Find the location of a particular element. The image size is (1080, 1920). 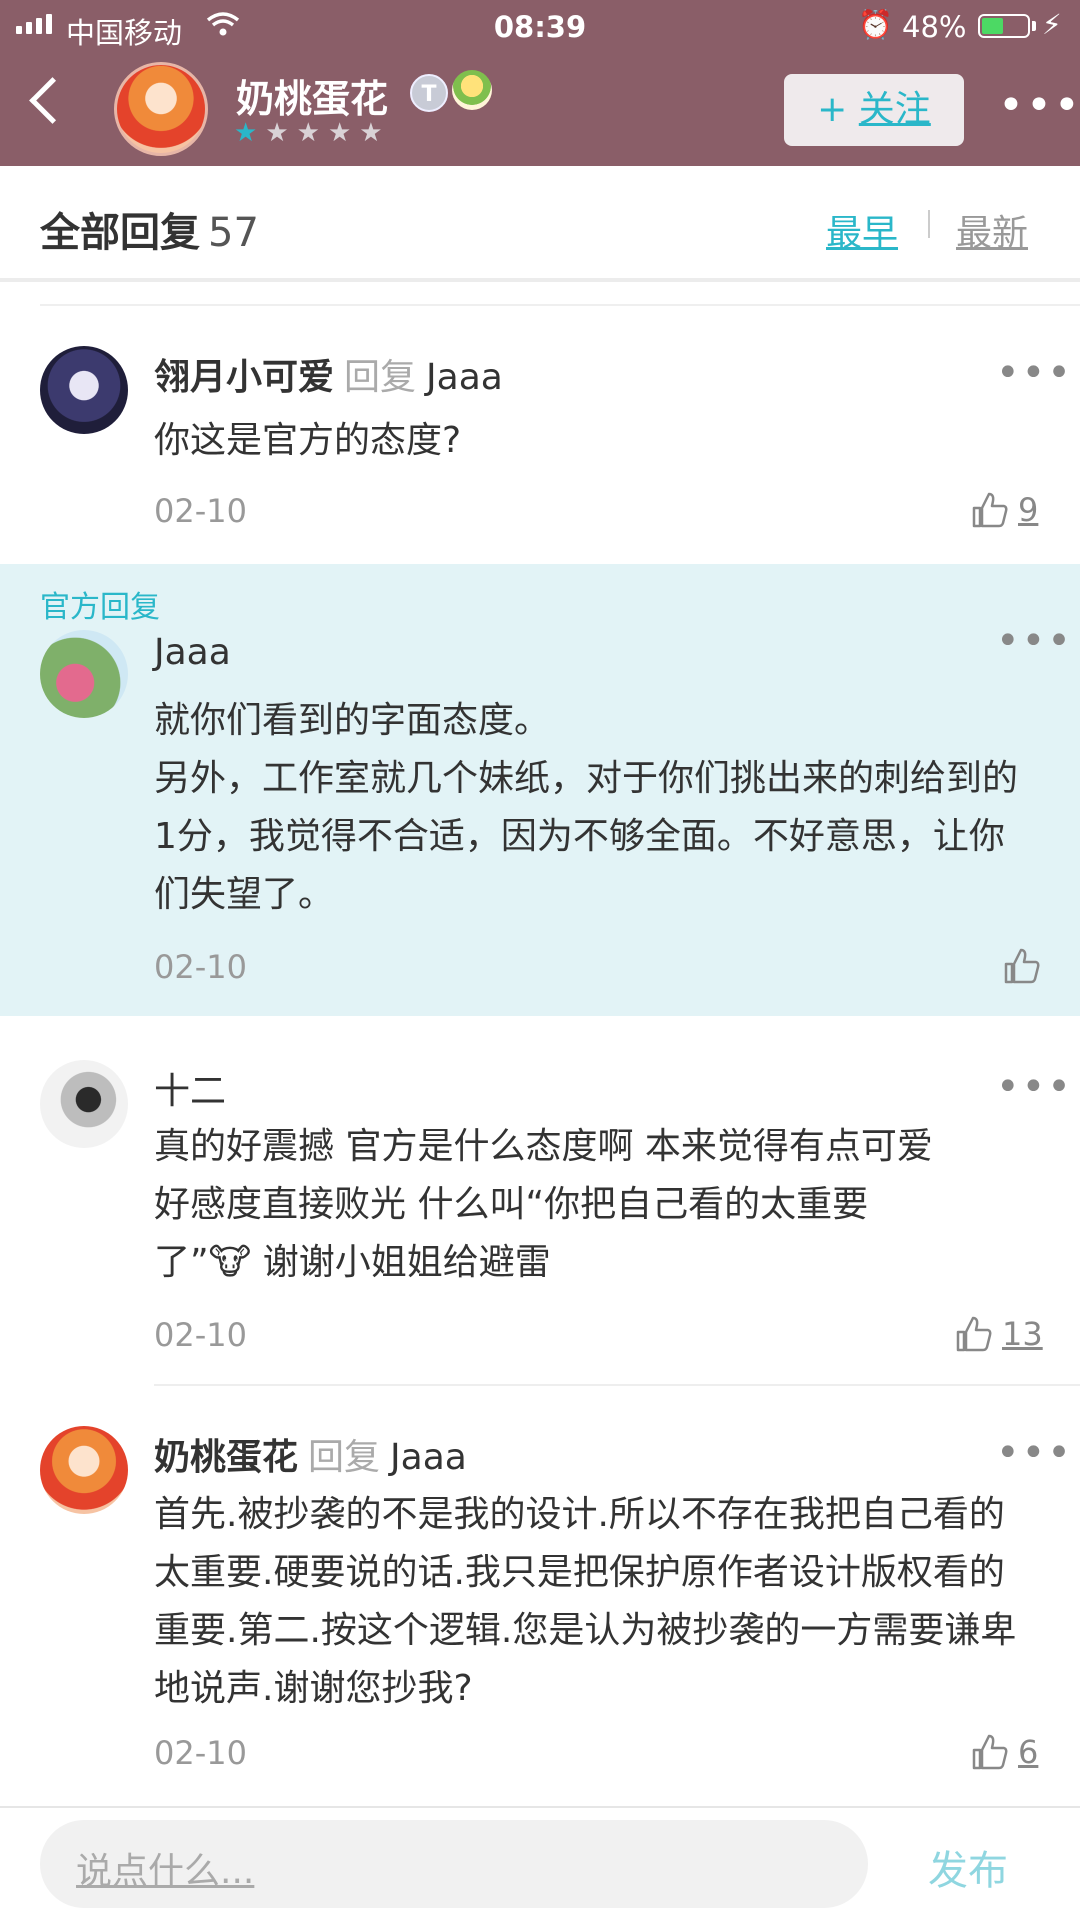

comment-author: Jaaa is located at coordinates (192, 652).